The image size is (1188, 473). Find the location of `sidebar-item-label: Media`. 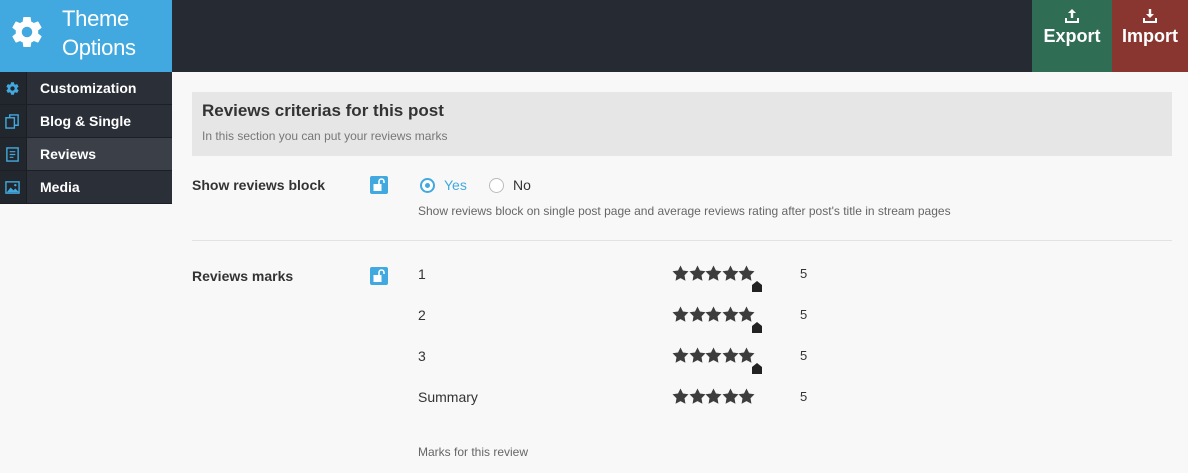

sidebar-item-label: Media is located at coordinates (60, 187).